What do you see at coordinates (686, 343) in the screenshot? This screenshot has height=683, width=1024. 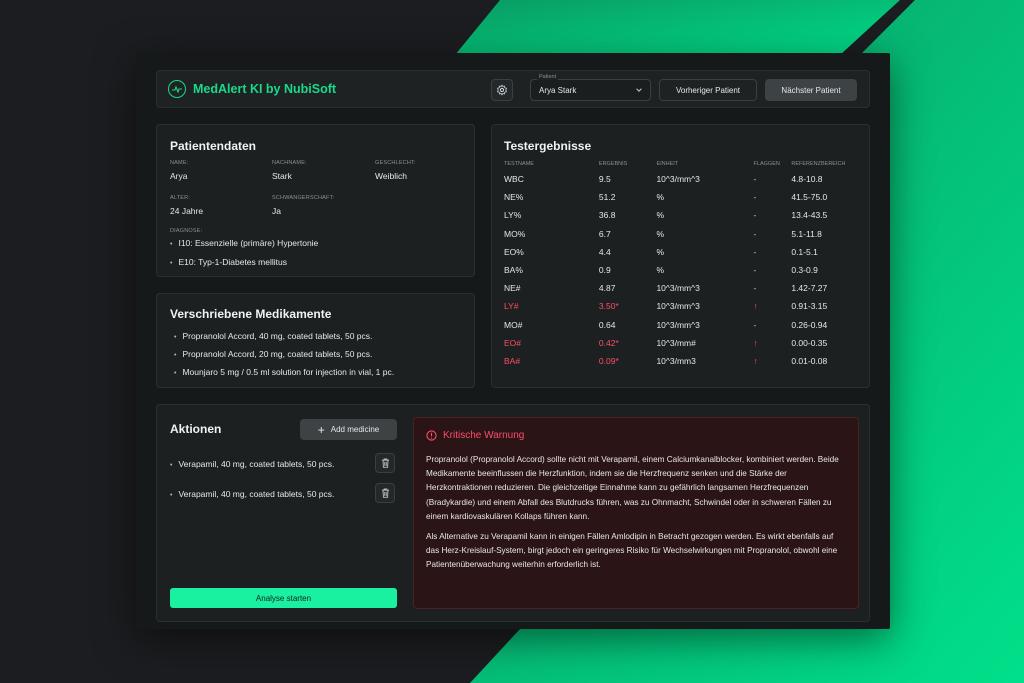 I see `table-row: EO# 0.42* 10^3/mm# ↑ 0.00-0.35` at bounding box center [686, 343].